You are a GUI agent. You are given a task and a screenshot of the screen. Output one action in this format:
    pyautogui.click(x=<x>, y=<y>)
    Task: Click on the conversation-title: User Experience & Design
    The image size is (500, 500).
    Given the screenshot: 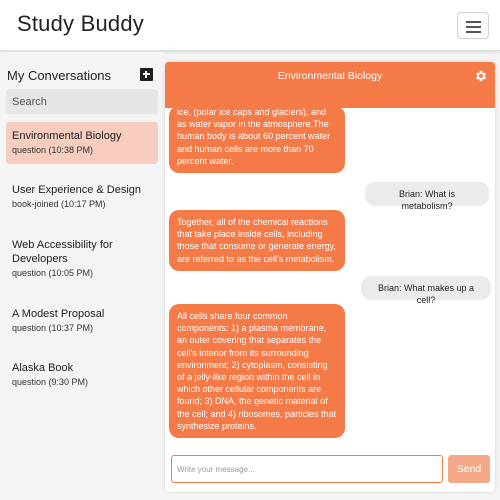 What is the action you would take?
    pyautogui.click(x=77, y=190)
    